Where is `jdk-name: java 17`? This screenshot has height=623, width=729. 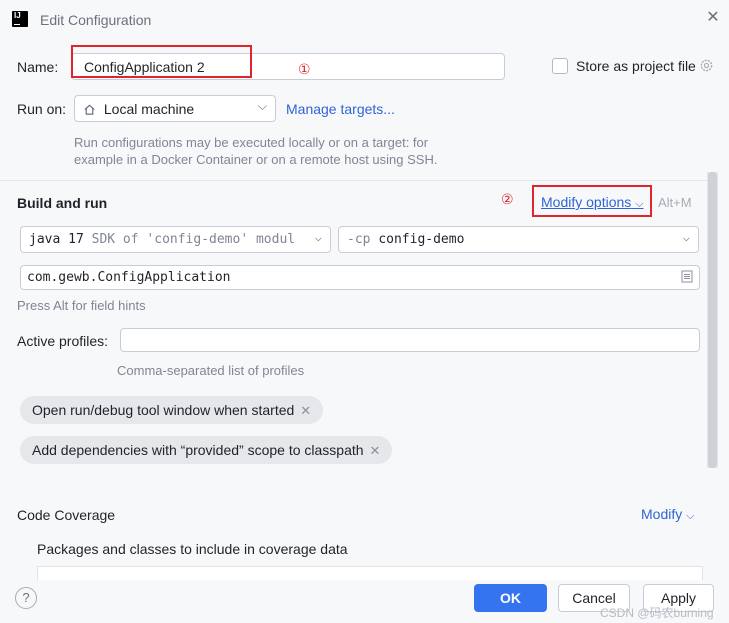
jdk-name: java 17 is located at coordinates (56, 239).